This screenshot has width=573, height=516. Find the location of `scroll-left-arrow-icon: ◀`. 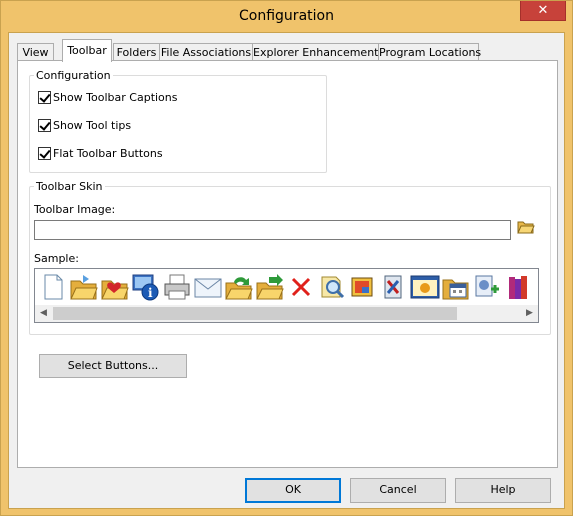

scroll-left-arrow-icon: ◀ is located at coordinates (43, 313).